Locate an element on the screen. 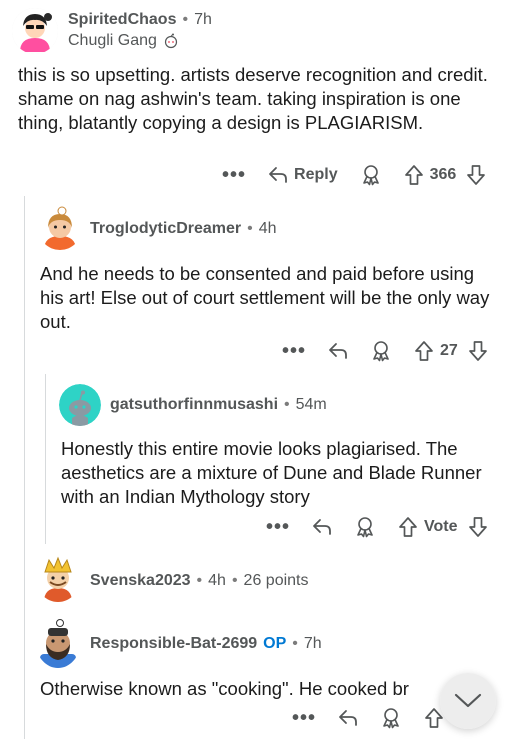  comment-meta: TroglodyticDreamer • 4h is located at coordinates (183, 229).